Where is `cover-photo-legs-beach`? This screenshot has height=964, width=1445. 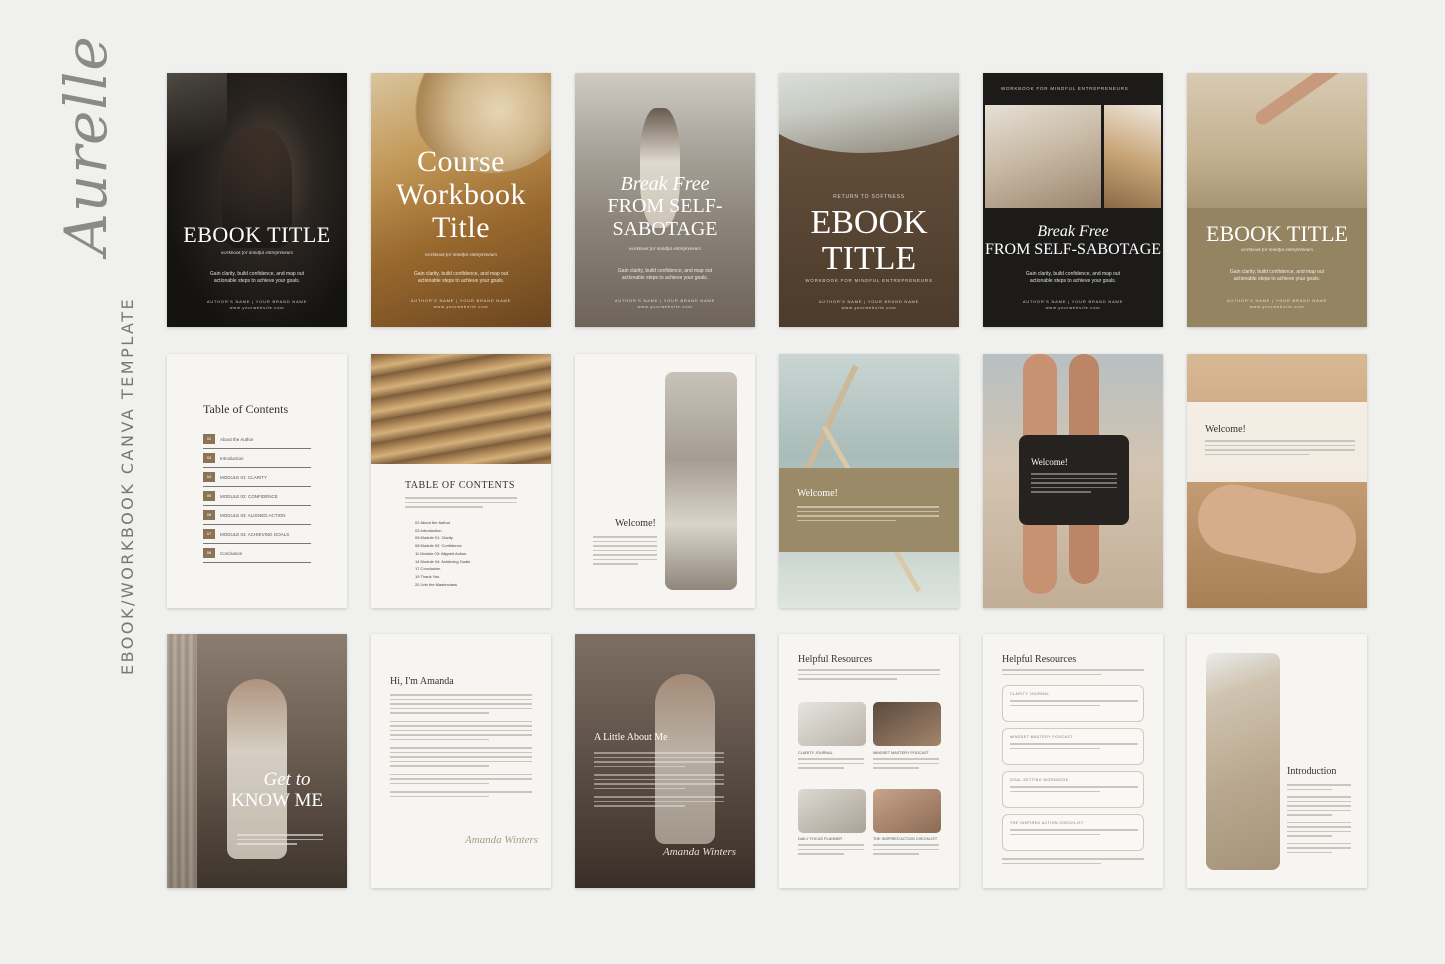
cover-photo-legs-beach is located at coordinates (1277, 140).